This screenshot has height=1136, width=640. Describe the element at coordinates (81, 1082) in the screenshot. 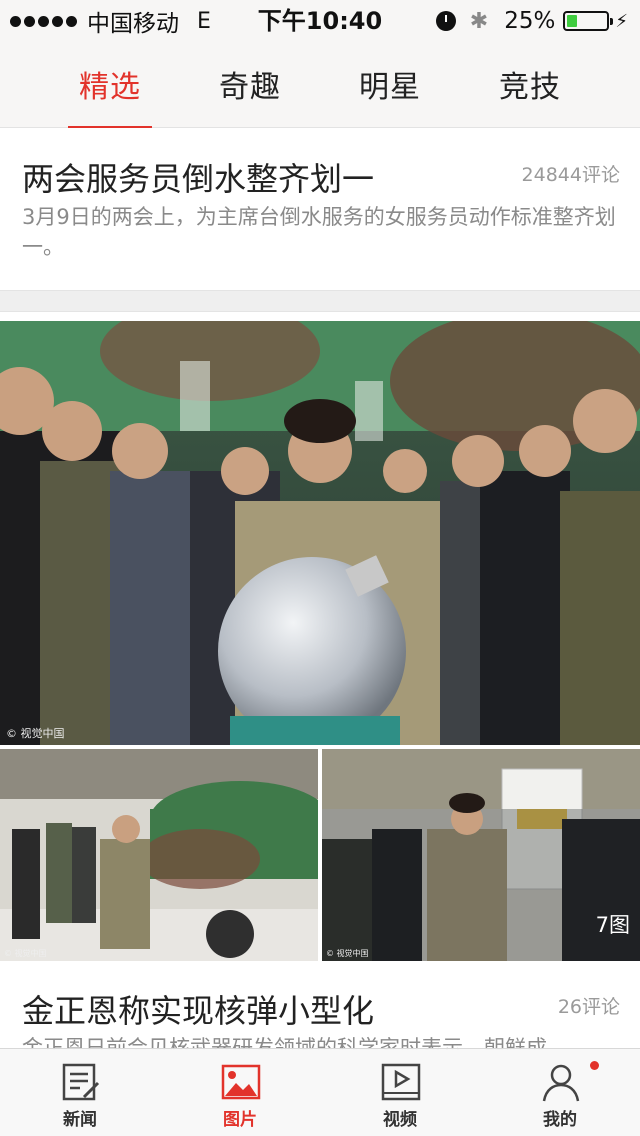

I see `news-icon` at that location.